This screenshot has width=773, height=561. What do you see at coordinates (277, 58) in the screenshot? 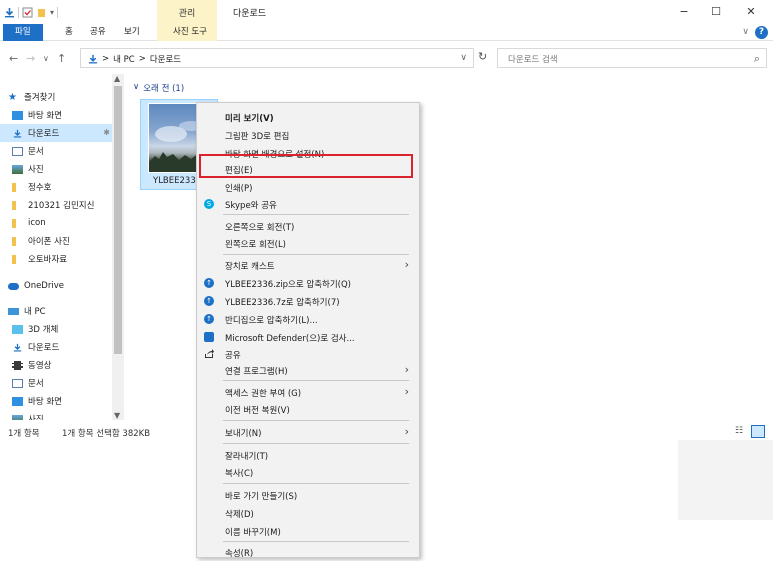
I see `address-bar: > 내 PC > 다운로드 ∨` at bounding box center [277, 58].